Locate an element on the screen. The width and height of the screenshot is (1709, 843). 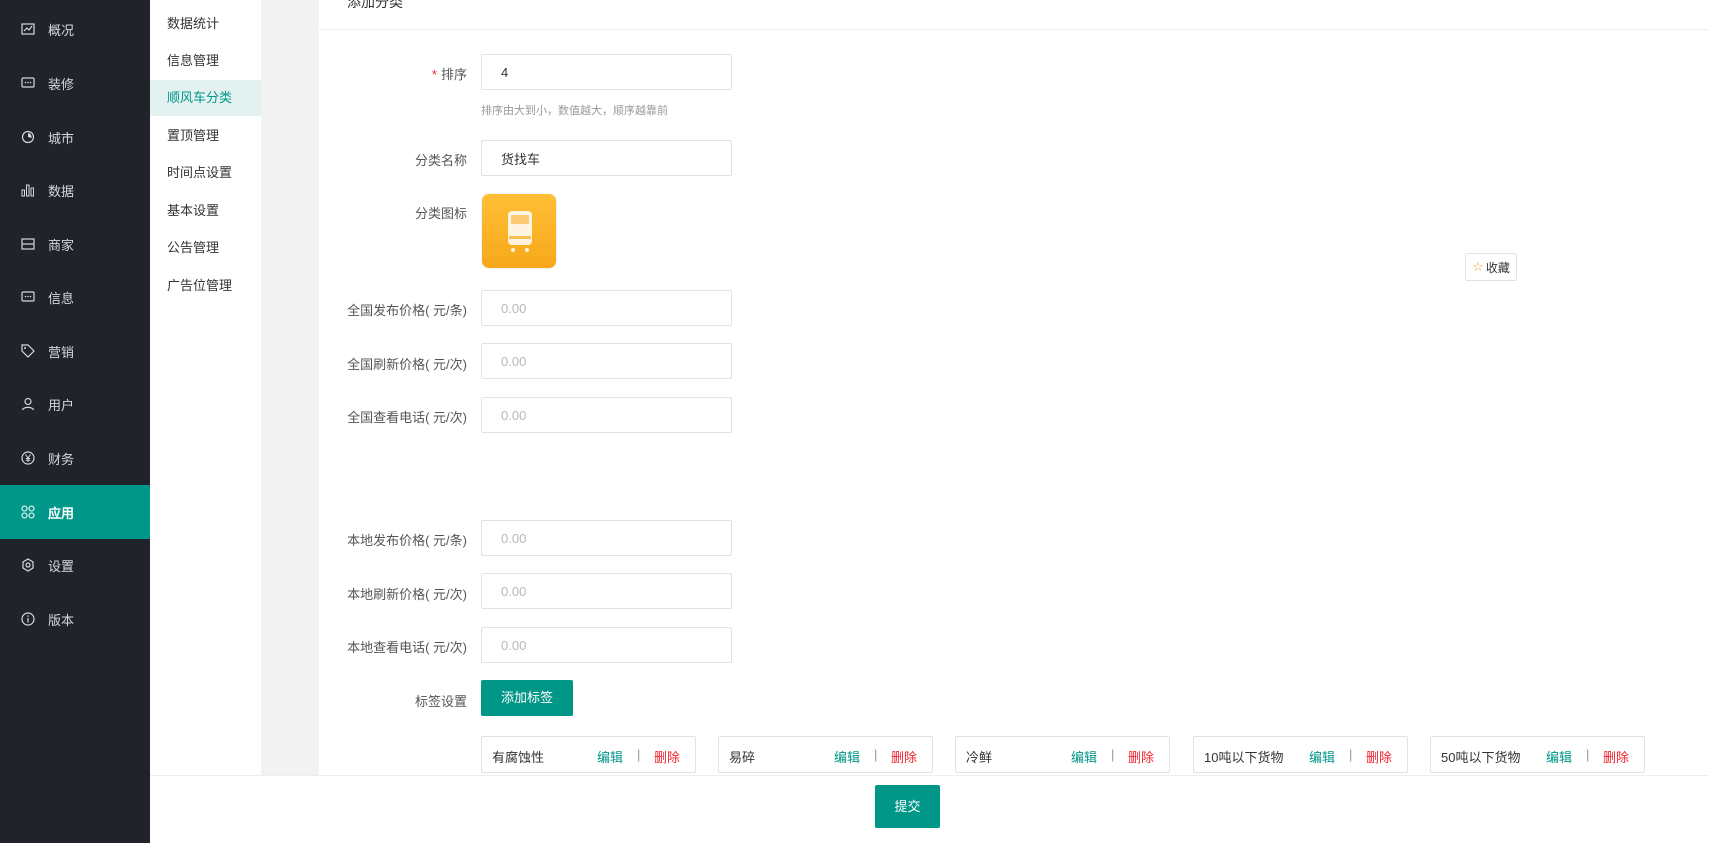
sidebar-item-label: 设置 is located at coordinates (61, 566).